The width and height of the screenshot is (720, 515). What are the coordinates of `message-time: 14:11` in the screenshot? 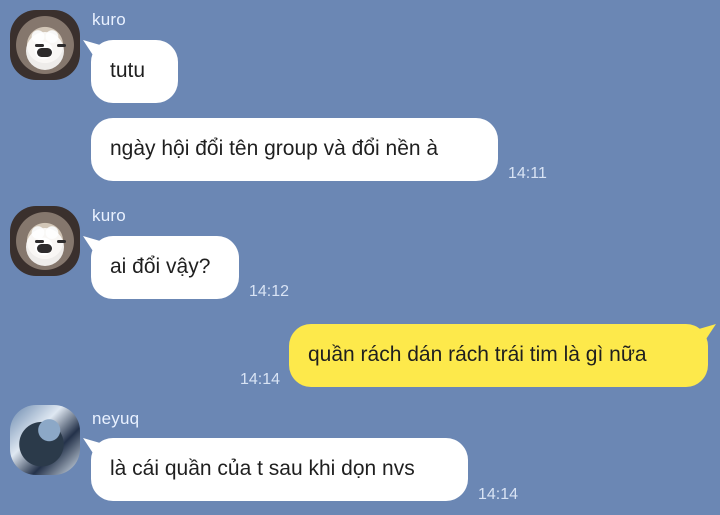 It's located at (527, 173).